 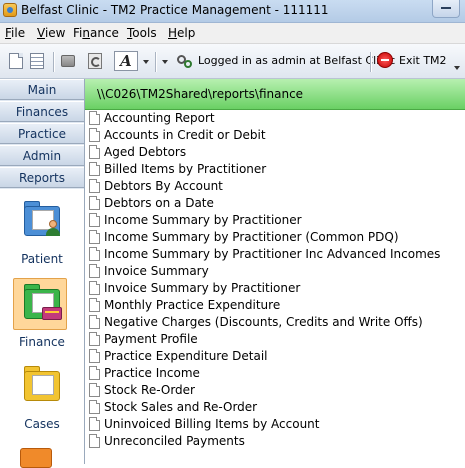 I want to click on folder-path-header: \\C026\TM2Shared\reports\finance, so click(x=275, y=94).